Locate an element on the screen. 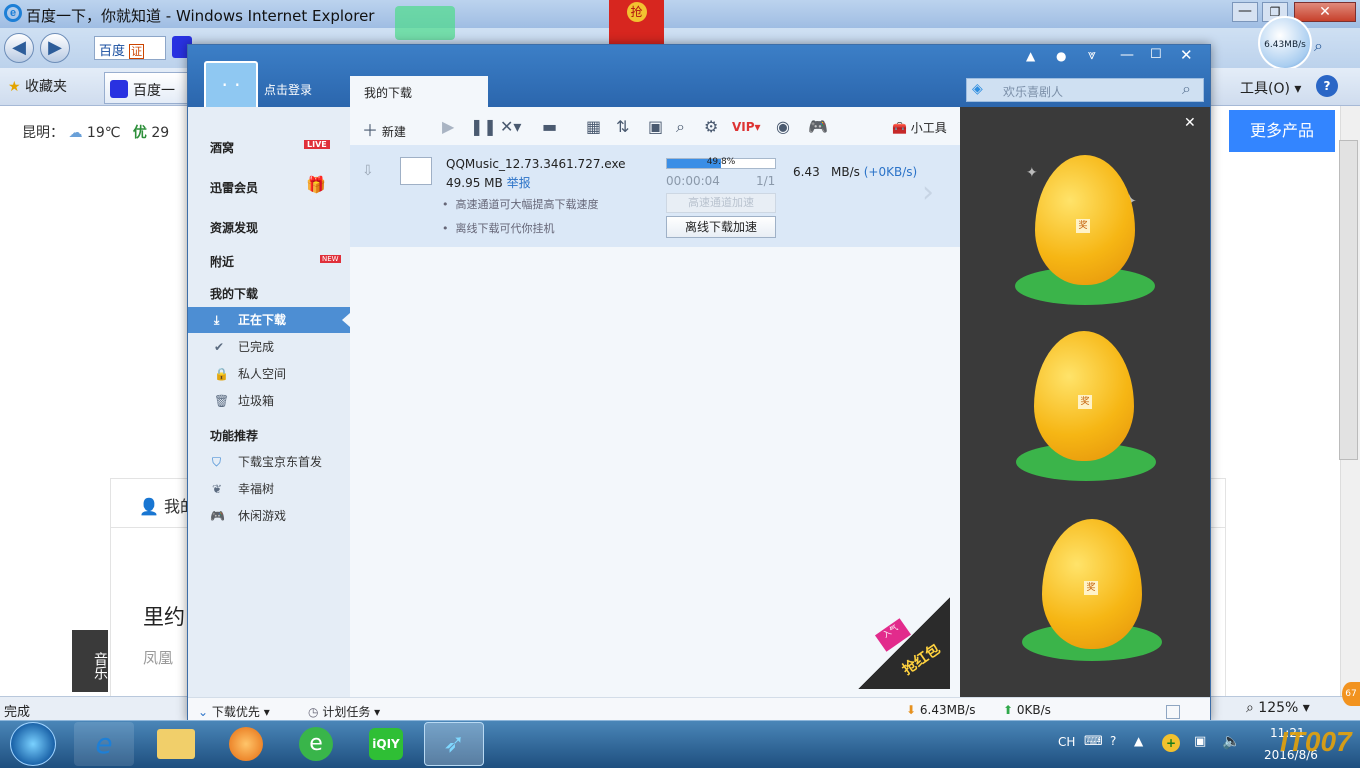  tip-line-1: • 高速通道可大幅提高下载速度 is located at coordinates (520, 204).